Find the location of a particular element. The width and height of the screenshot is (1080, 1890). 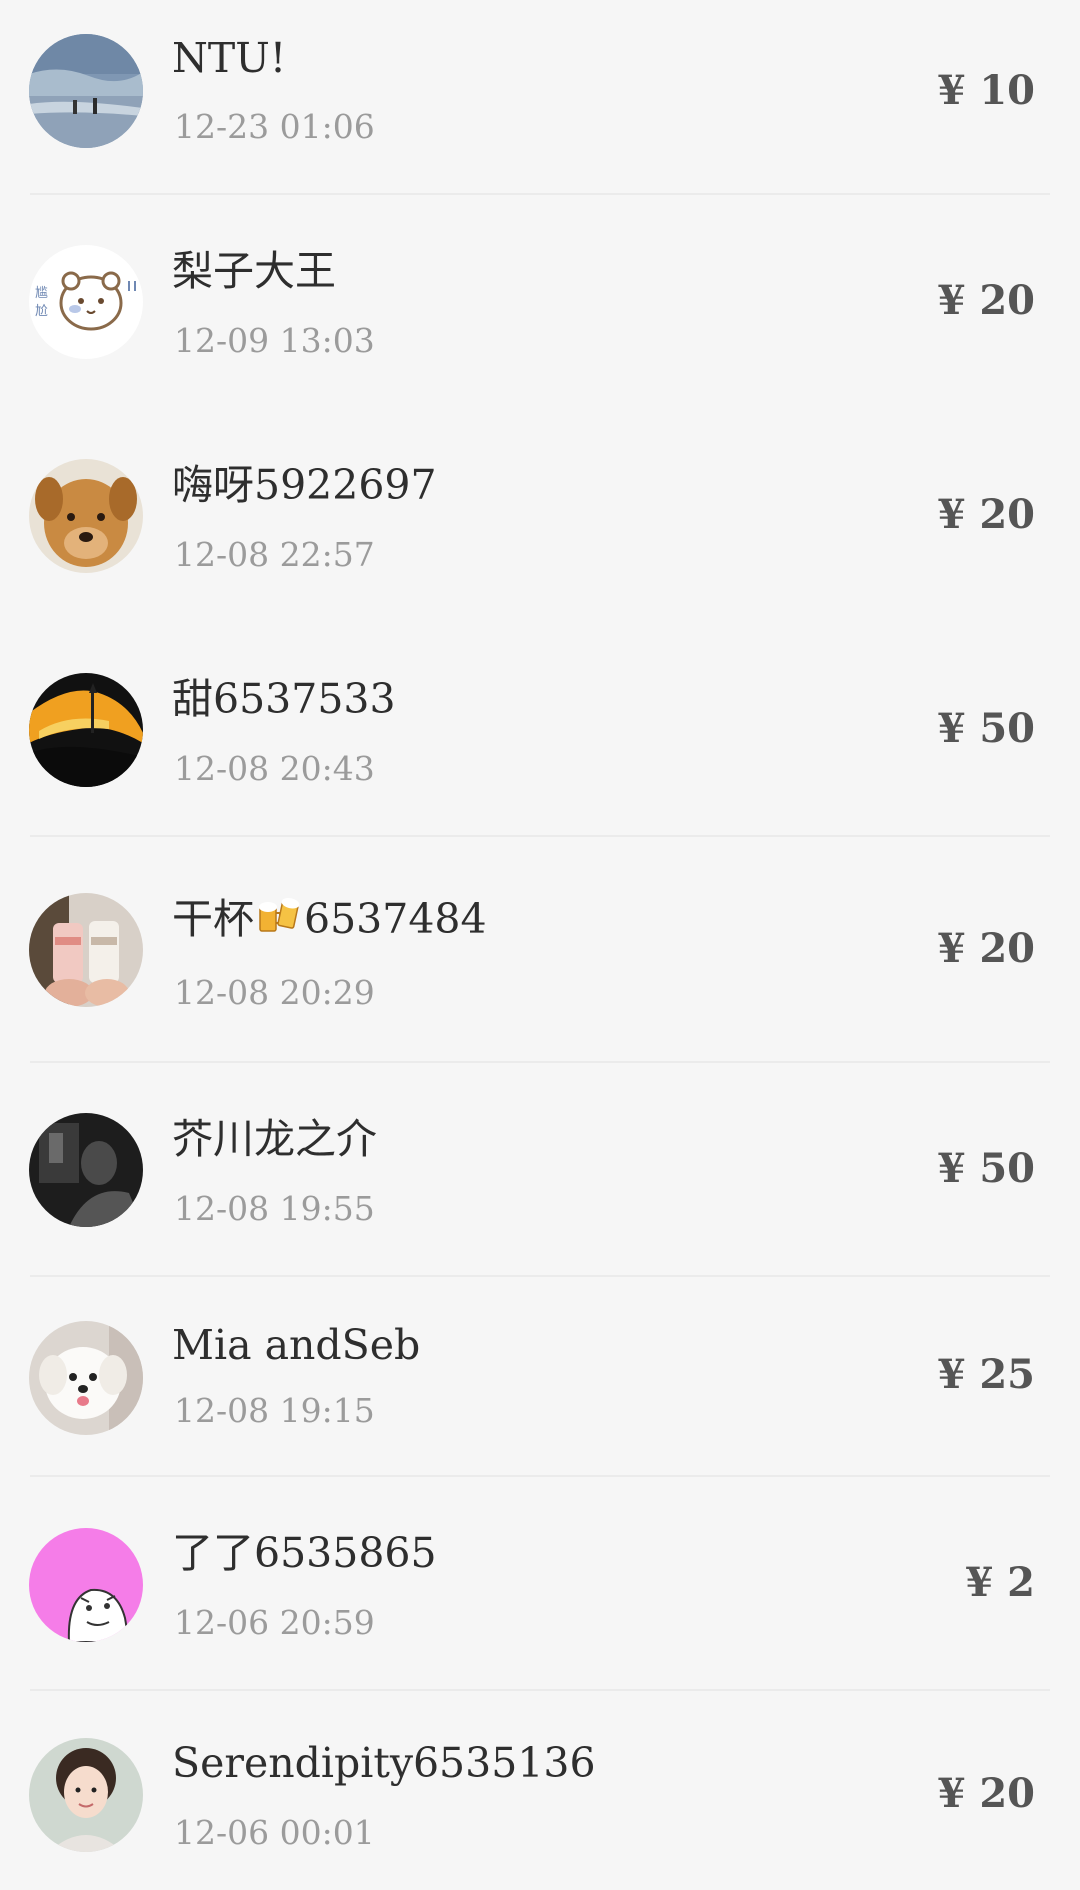

list-item: 甜6537533 12-08 20:43 ¥ 50 is located at coordinates (540, 730).